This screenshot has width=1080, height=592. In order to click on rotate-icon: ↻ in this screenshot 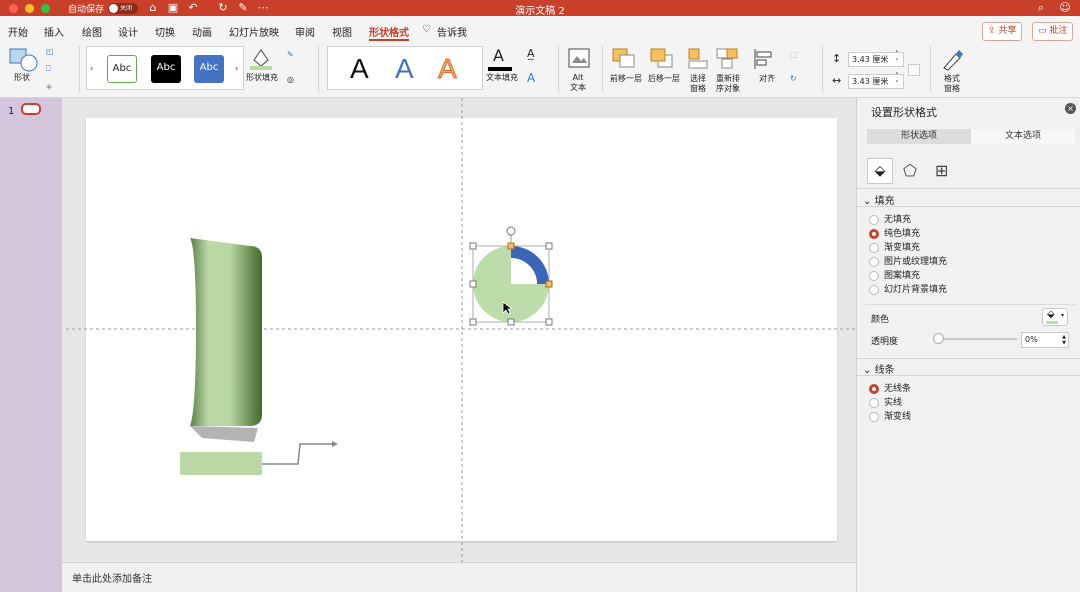, I will do `click(793, 79)`.